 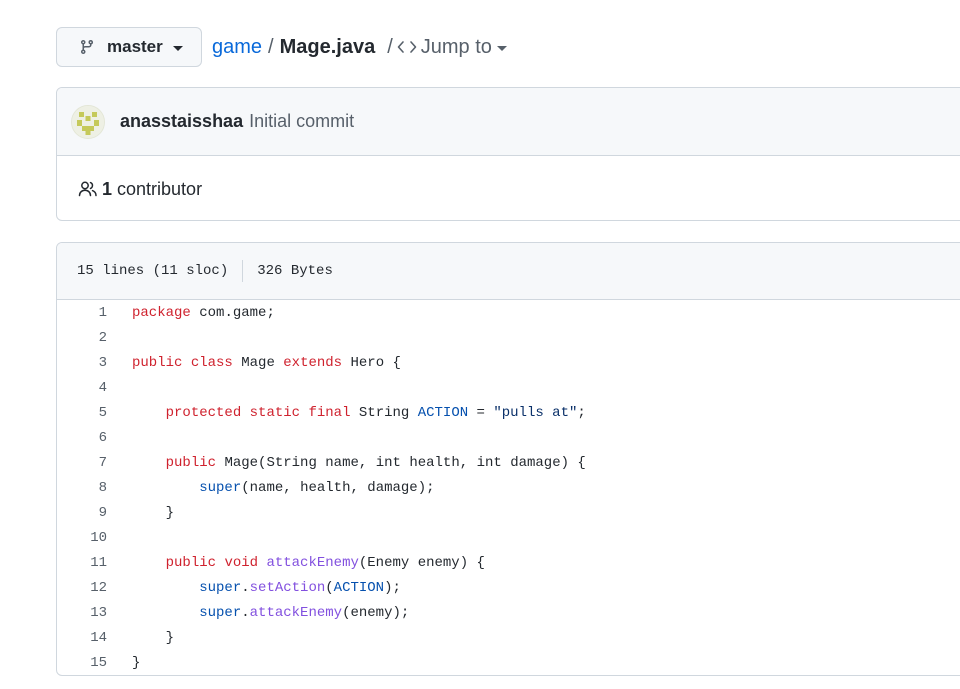 What do you see at coordinates (87, 47) in the screenshot?
I see `git-branch-icon` at bounding box center [87, 47].